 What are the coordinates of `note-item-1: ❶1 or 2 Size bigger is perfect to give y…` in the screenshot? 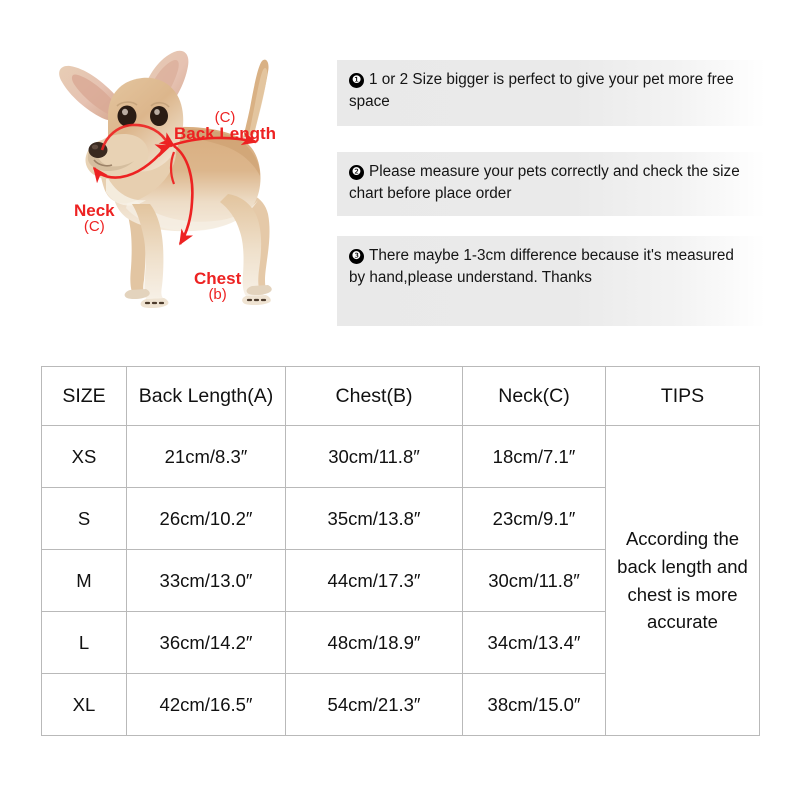 It's located at (551, 93).